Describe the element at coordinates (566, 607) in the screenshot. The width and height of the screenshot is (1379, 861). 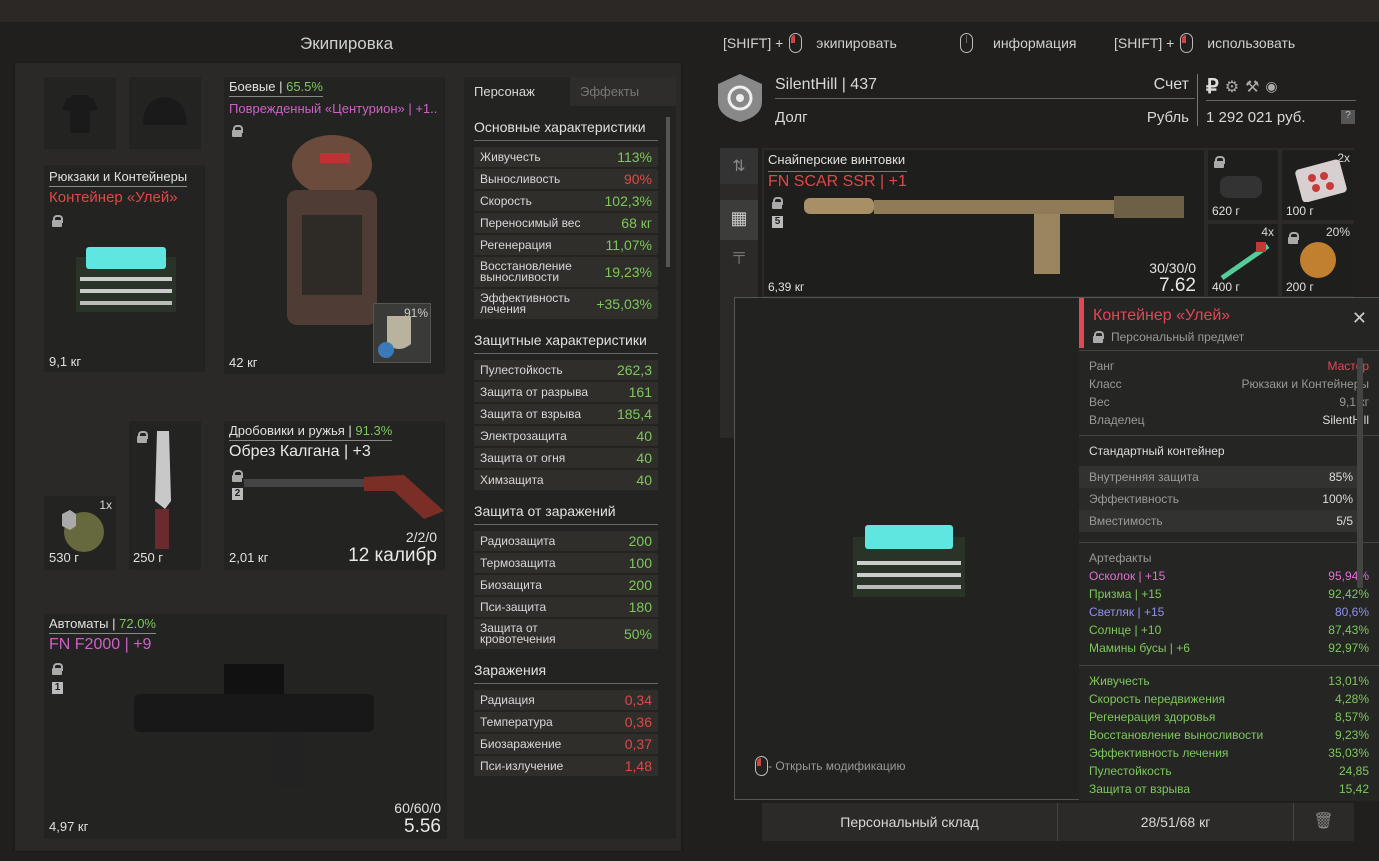
I see `stat-row: Пси-защита 180` at that location.